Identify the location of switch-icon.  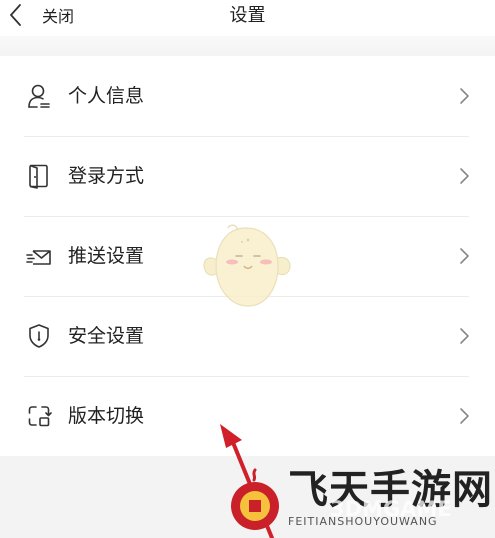
(39, 416).